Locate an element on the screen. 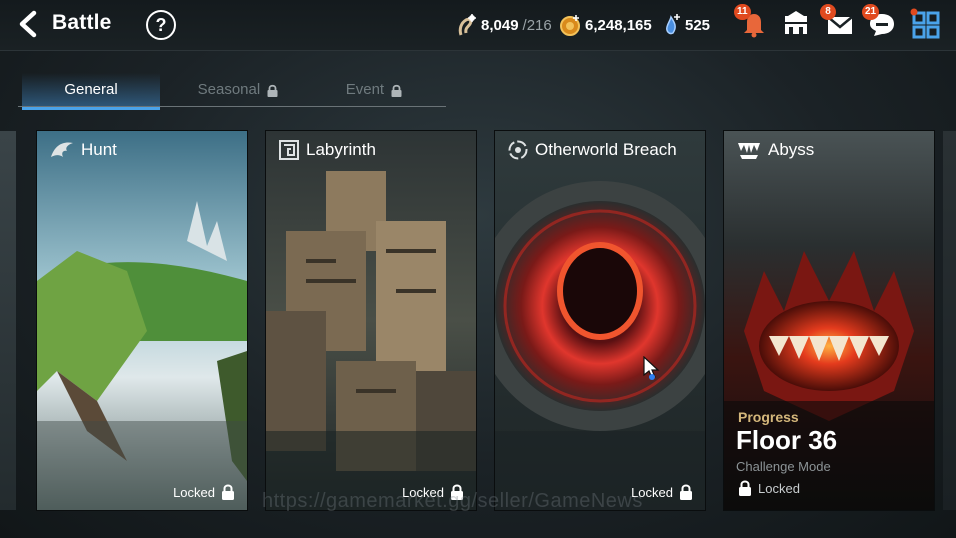  tab-seasonal: Seasonal is located at coordinates (238, 90).